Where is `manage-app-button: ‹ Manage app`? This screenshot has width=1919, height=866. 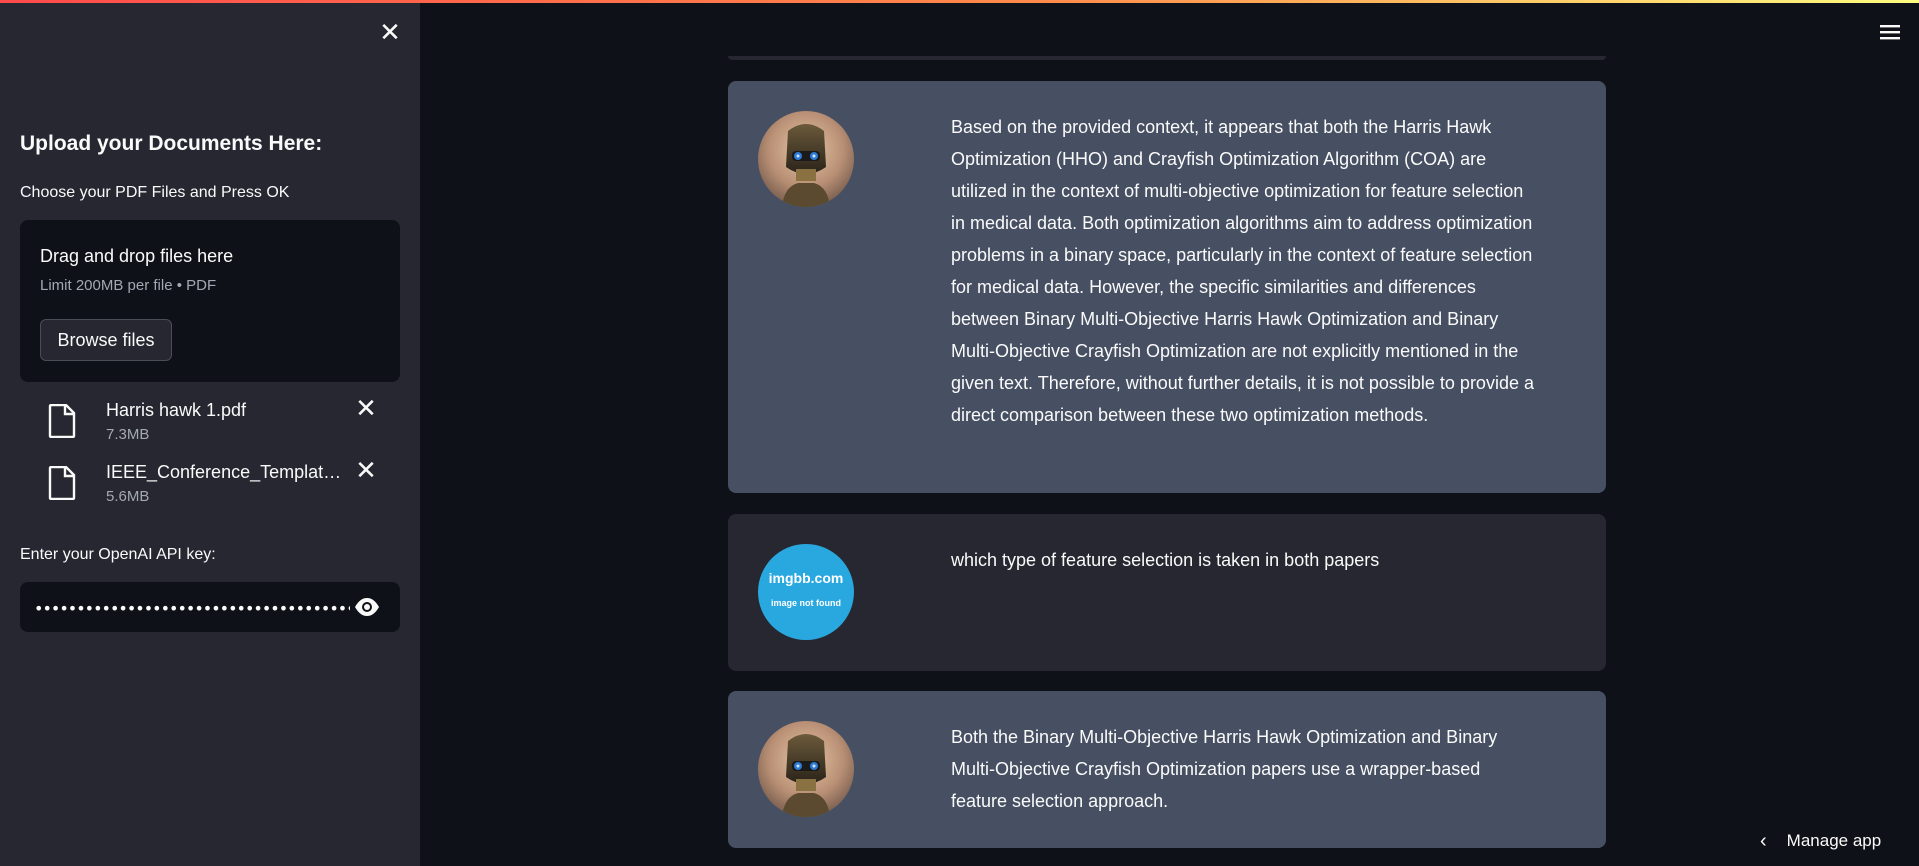
manage-app-button: ‹ Manage app is located at coordinates (1820, 841).